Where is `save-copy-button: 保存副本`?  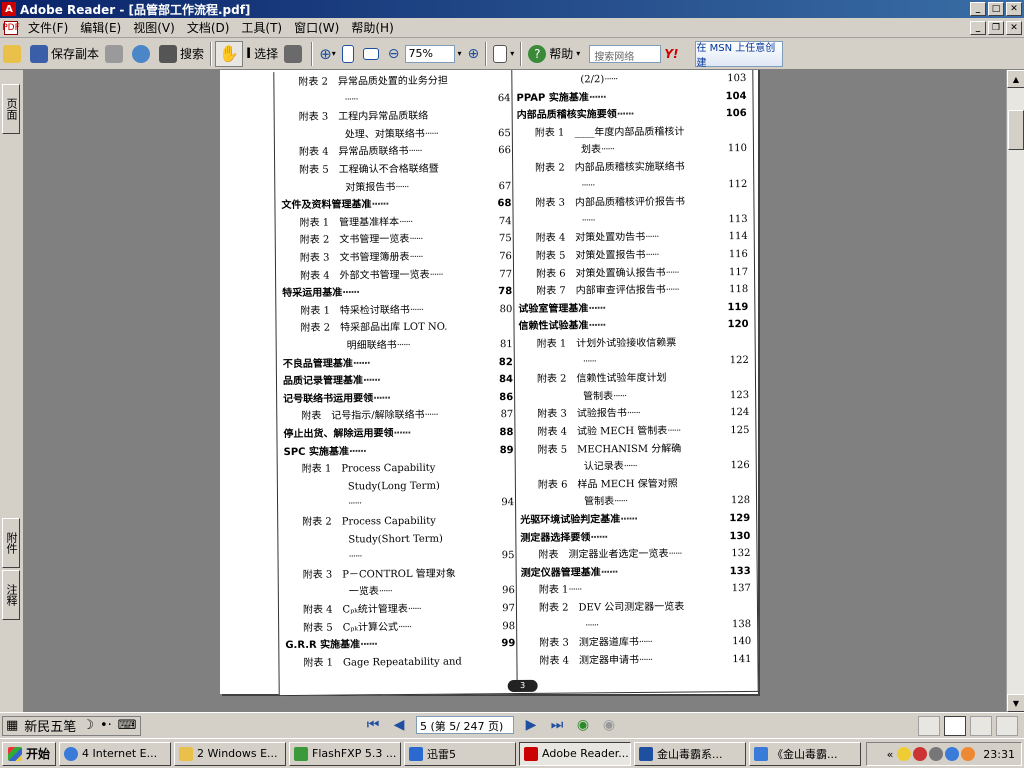
save-copy-button: 保存副本 is located at coordinates (64, 54).